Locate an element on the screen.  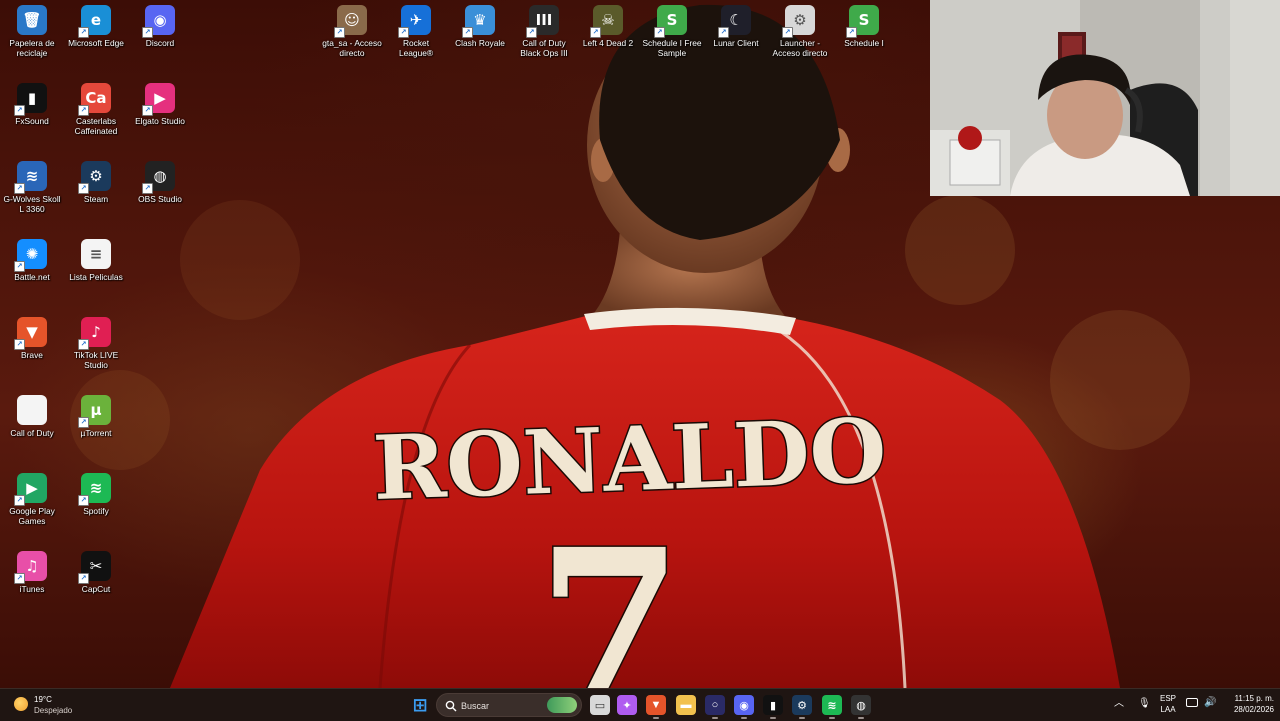
weather-condition: Despejado is located at coordinates (53, 710).